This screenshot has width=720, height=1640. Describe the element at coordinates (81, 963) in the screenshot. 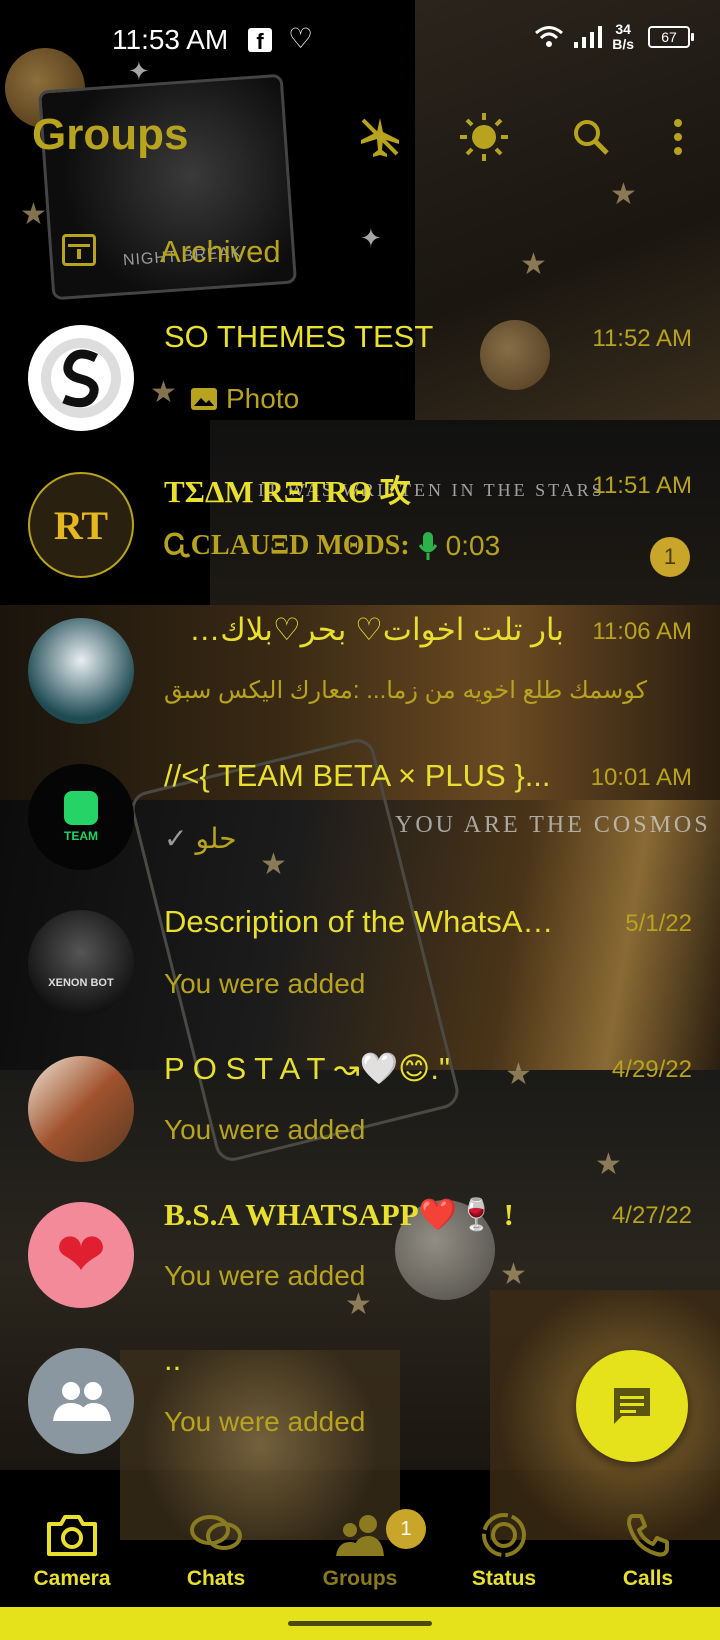

I see `avatar: XENON BOT` at that location.